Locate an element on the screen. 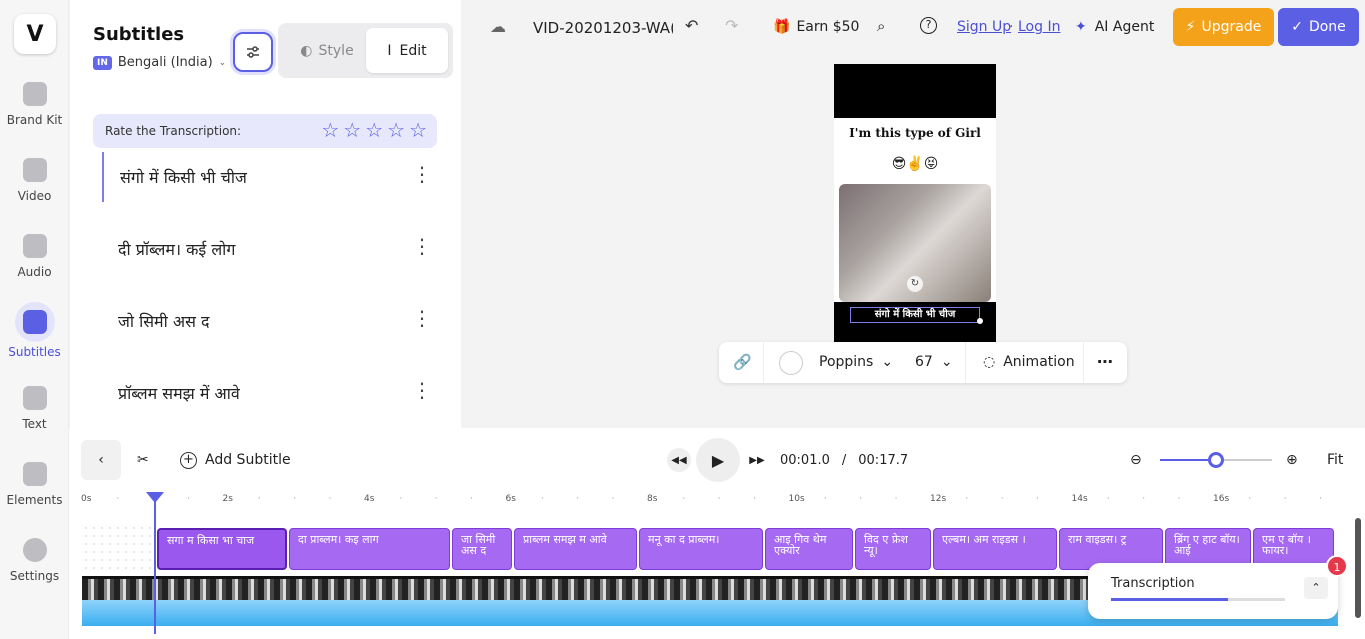  ruler-tick-label: 0s is located at coordinates (86, 499).